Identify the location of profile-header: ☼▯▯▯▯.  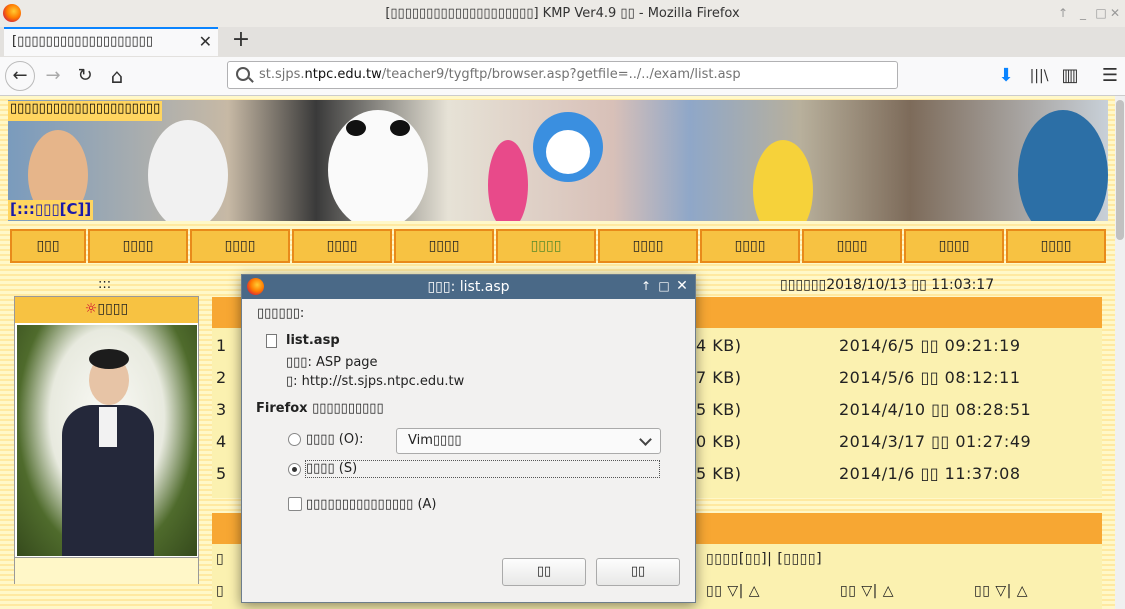
(106, 310).